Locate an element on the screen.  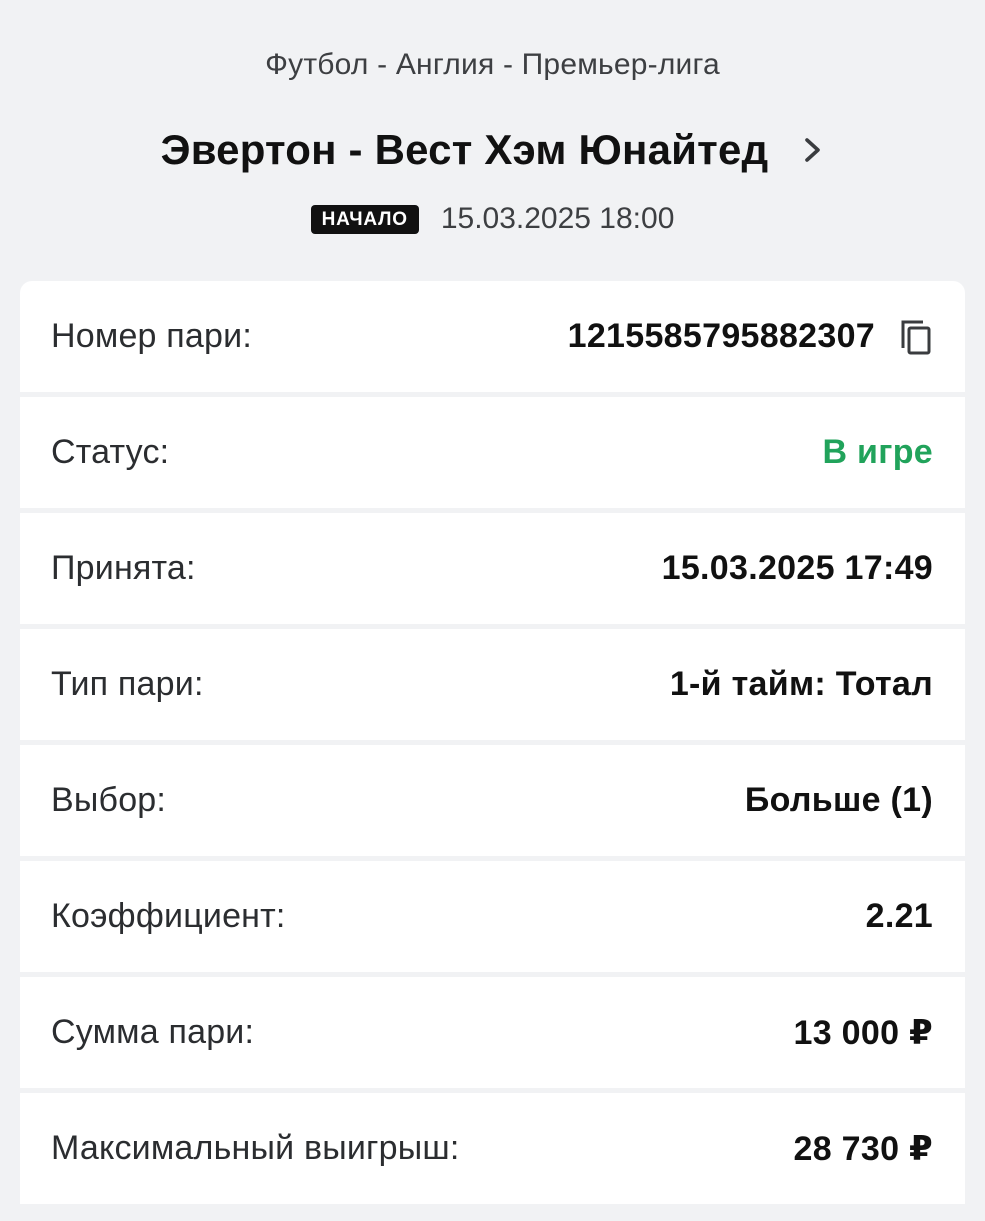
bet-number-value-wrap: 1215585795882307 is located at coordinates (750, 336).